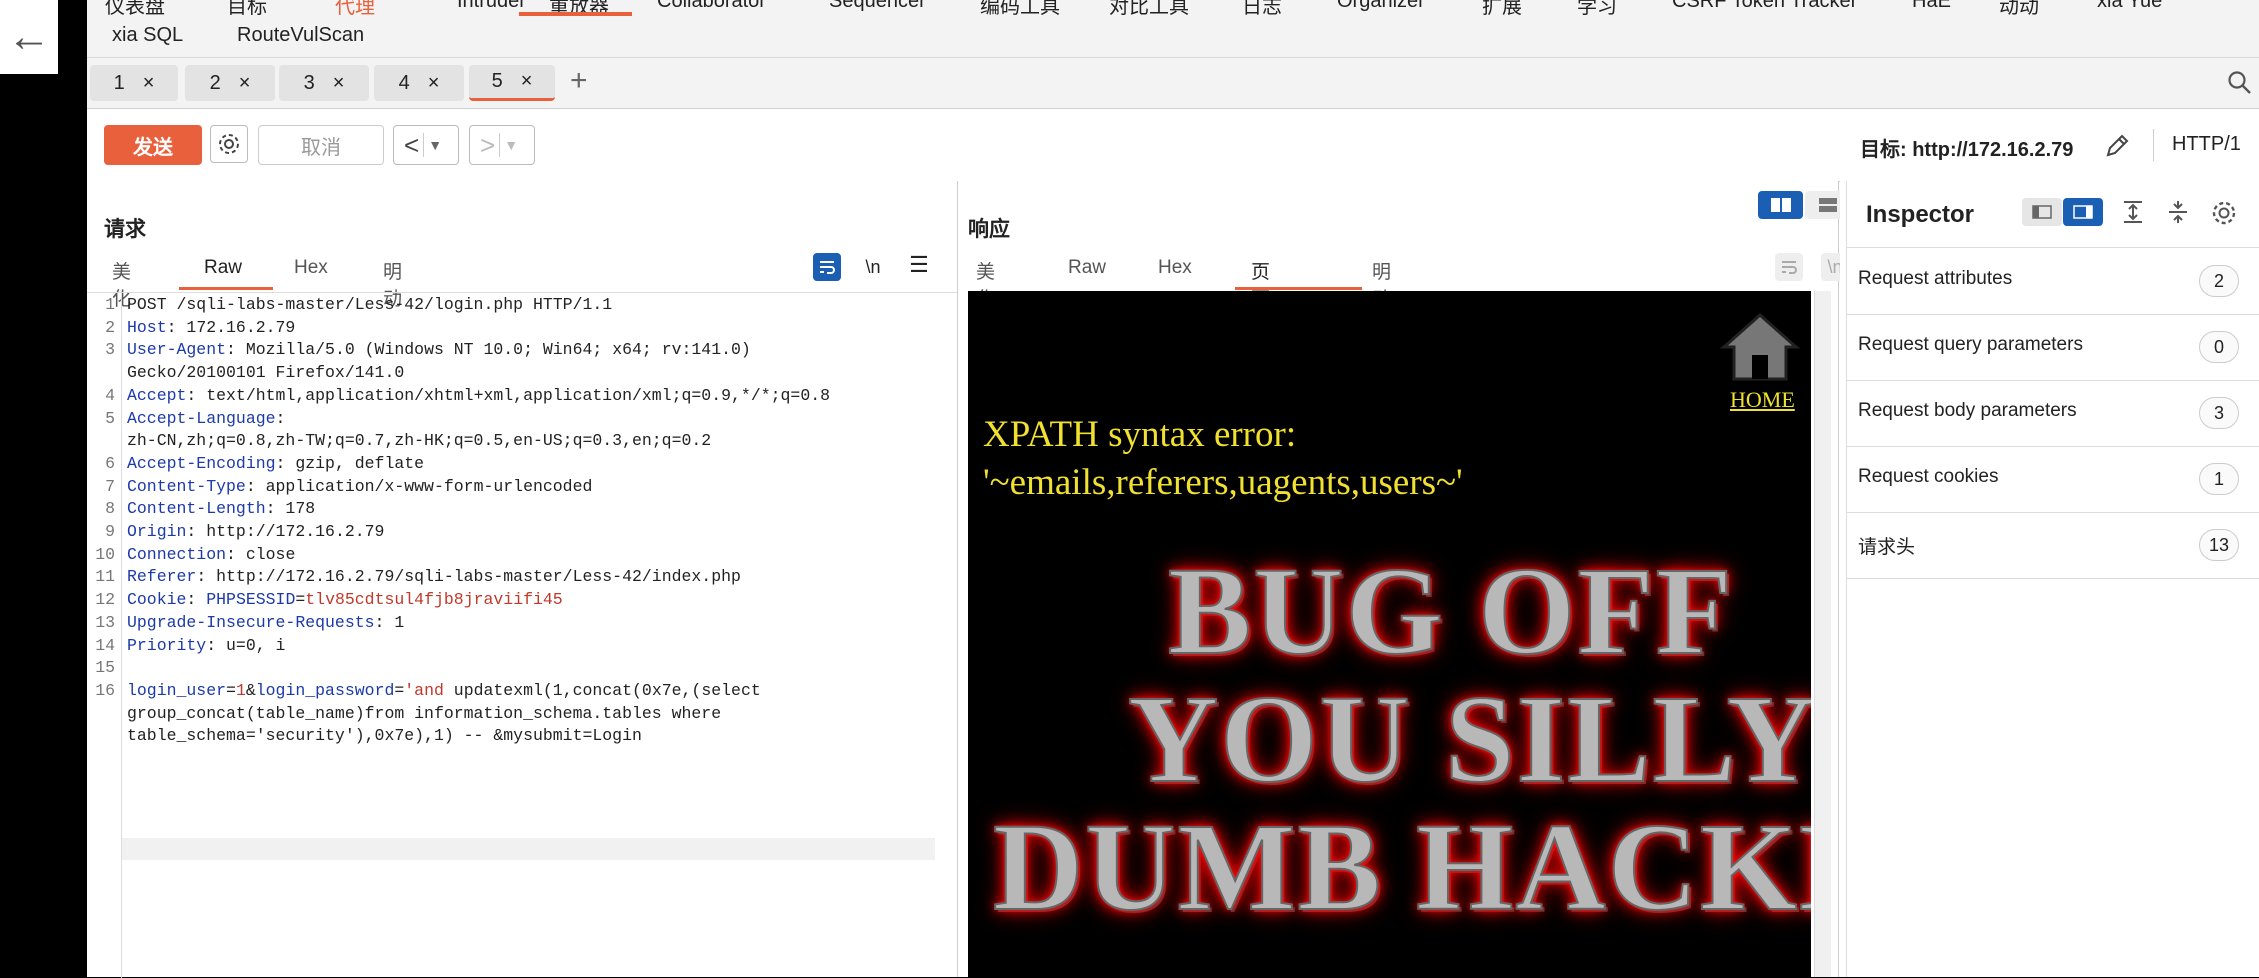  What do you see at coordinates (153, 145) in the screenshot?
I see `send-button: 发送` at bounding box center [153, 145].